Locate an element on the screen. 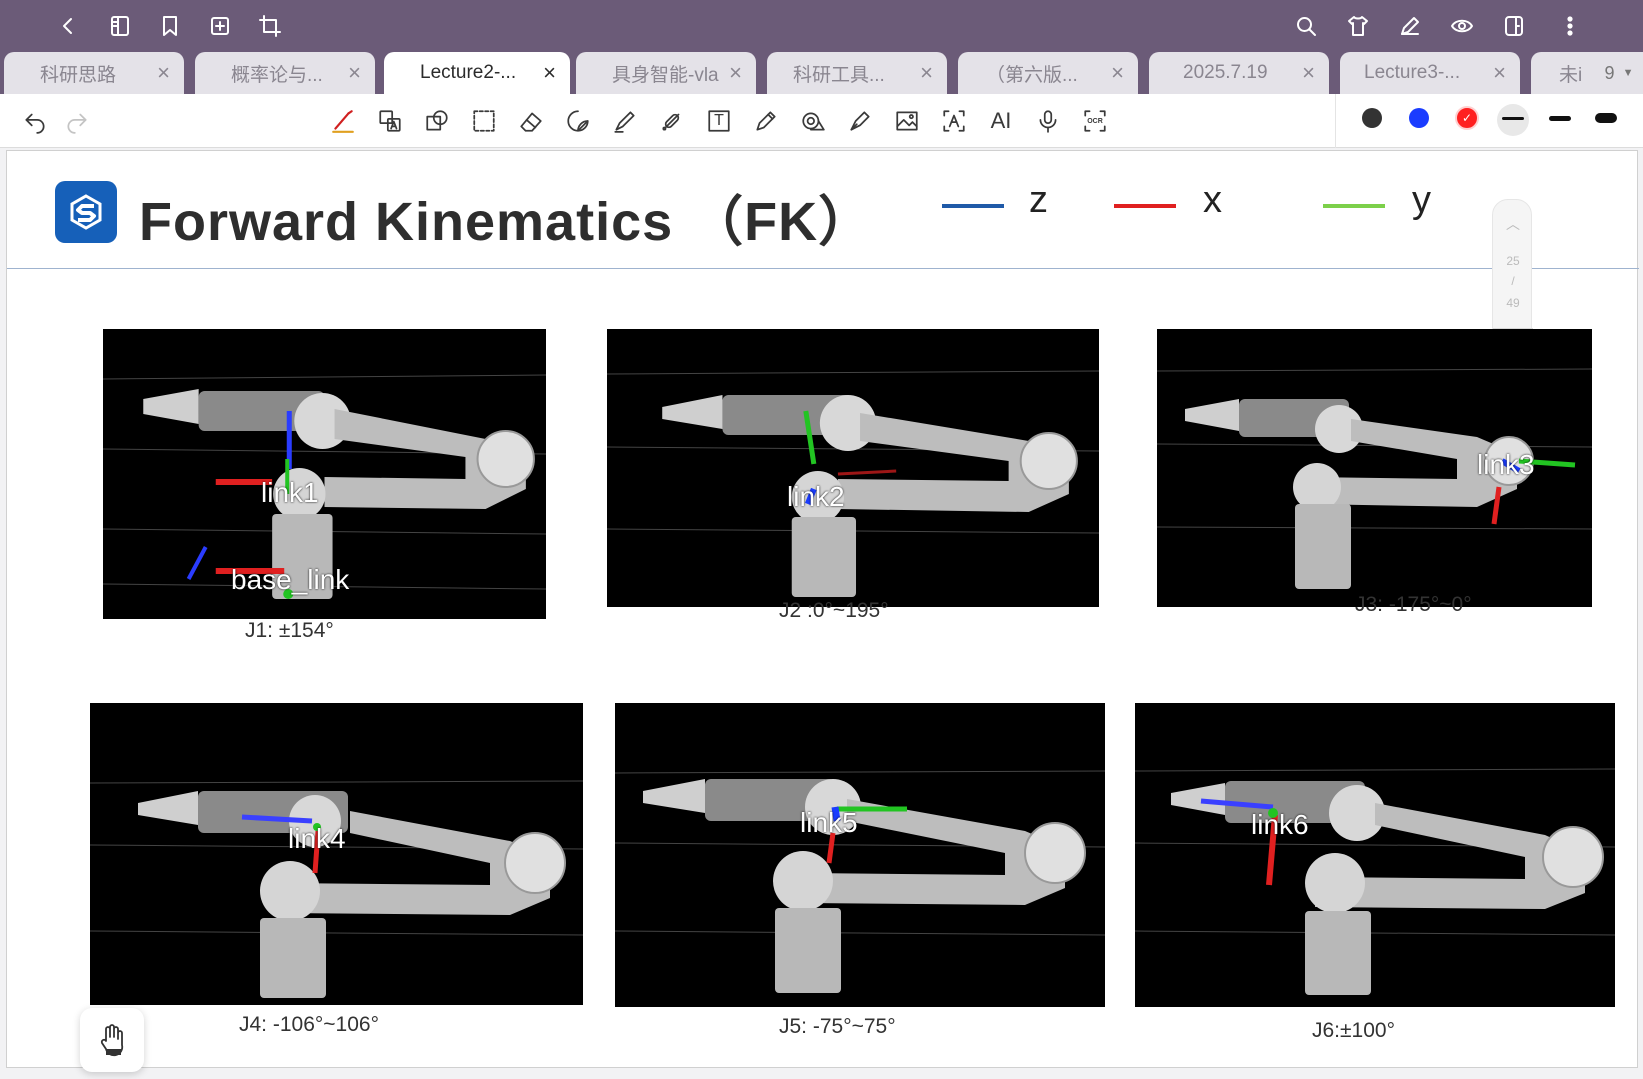 This screenshot has width=1643, height=1079. text-box-icon: T is located at coordinates (719, 121).